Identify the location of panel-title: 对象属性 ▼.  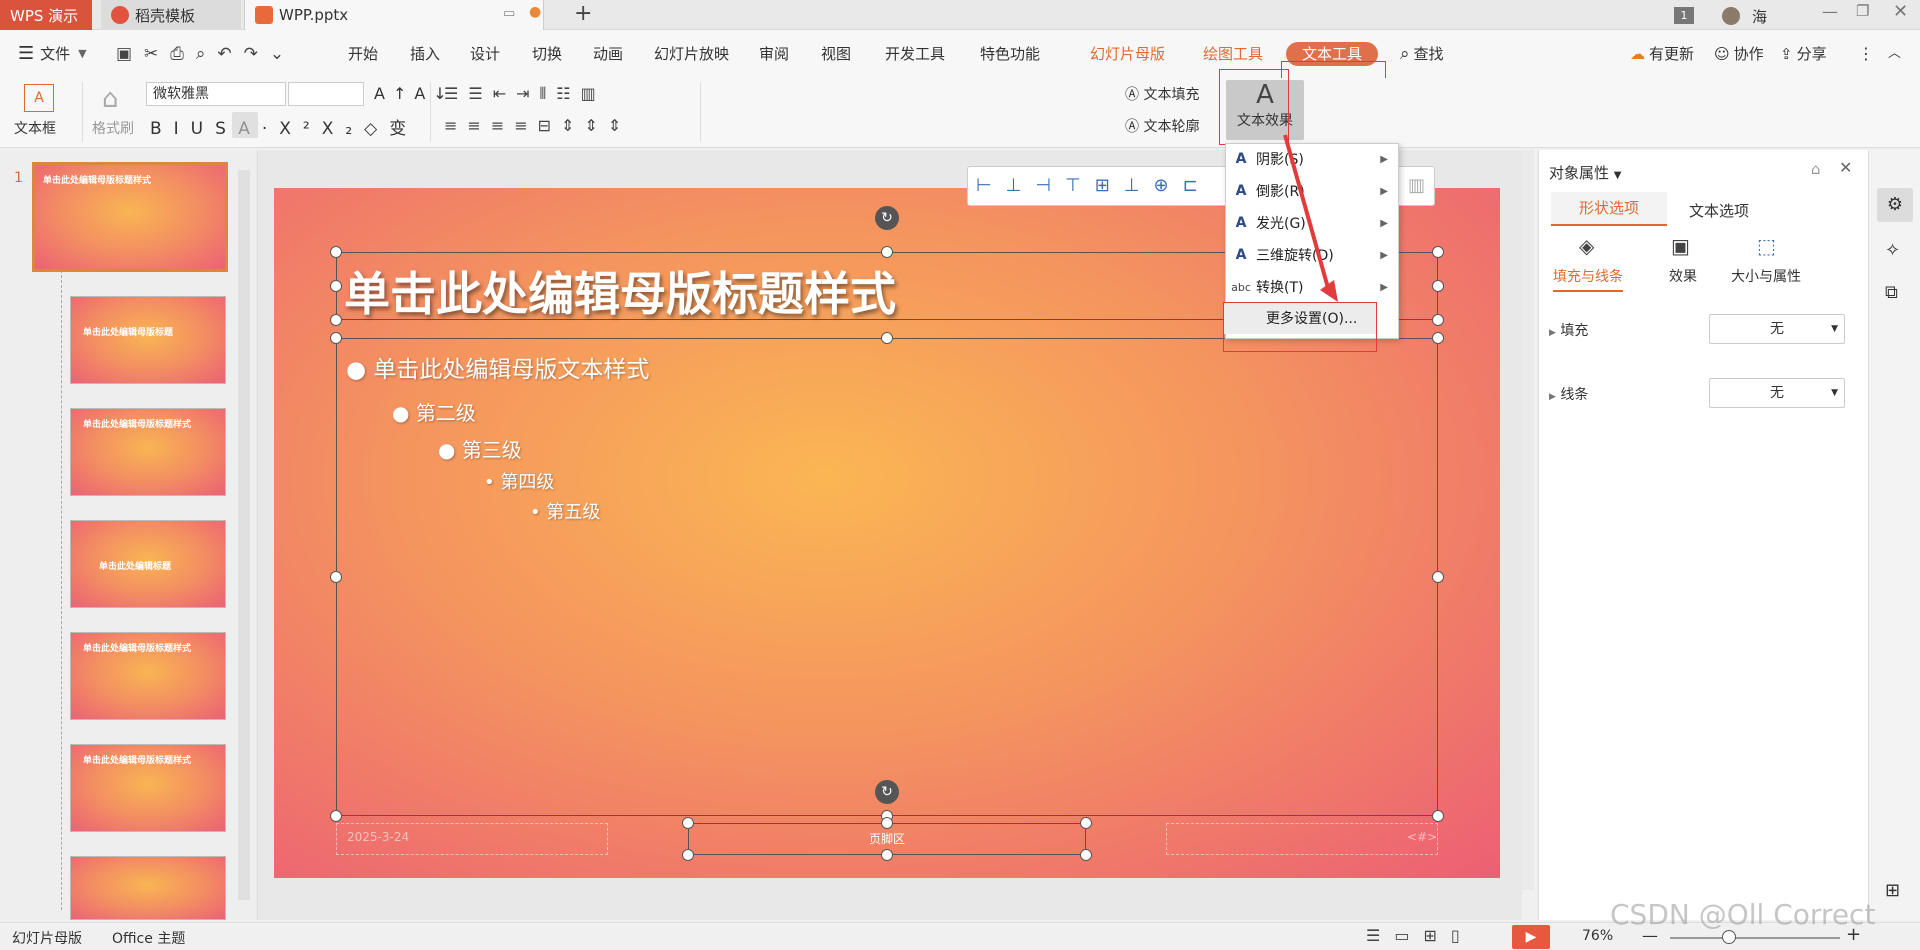
(1585, 172).